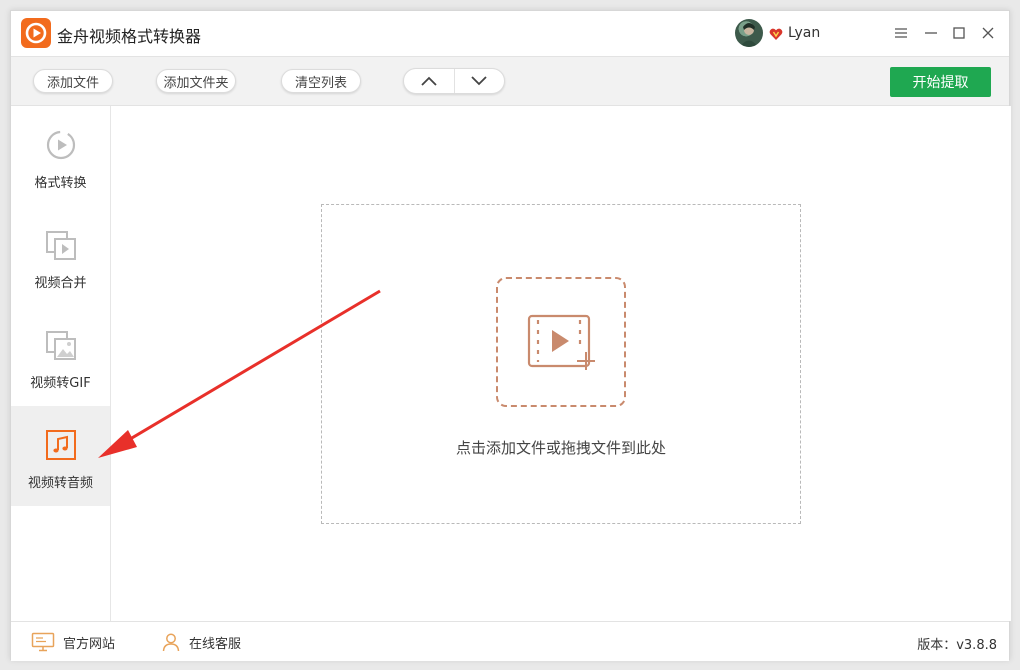  What do you see at coordinates (776, 33) in the screenshot?
I see `vip-heart-icon` at bounding box center [776, 33].